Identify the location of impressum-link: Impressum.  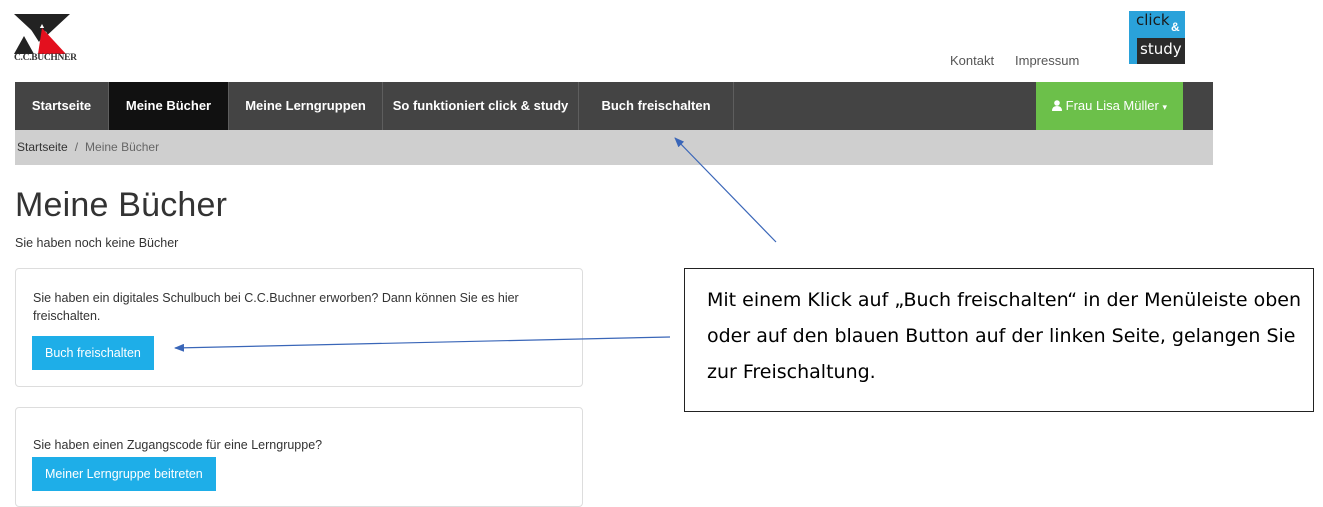
(1047, 60).